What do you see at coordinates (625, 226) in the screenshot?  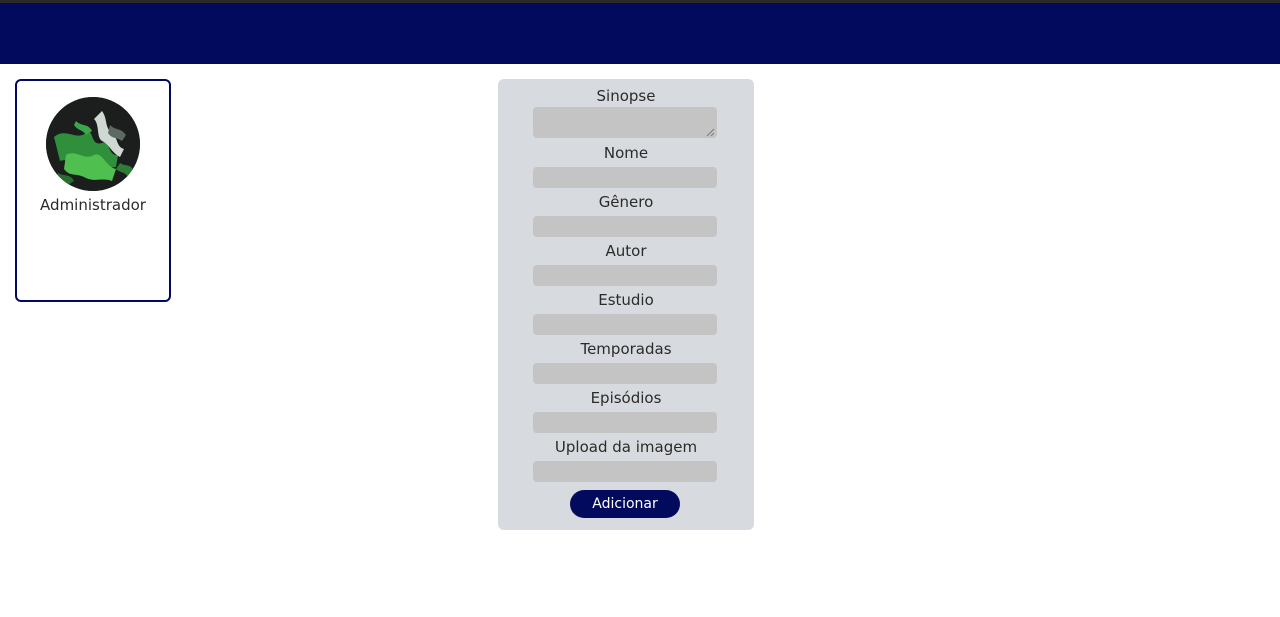 I see `genre-input` at bounding box center [625, 226].